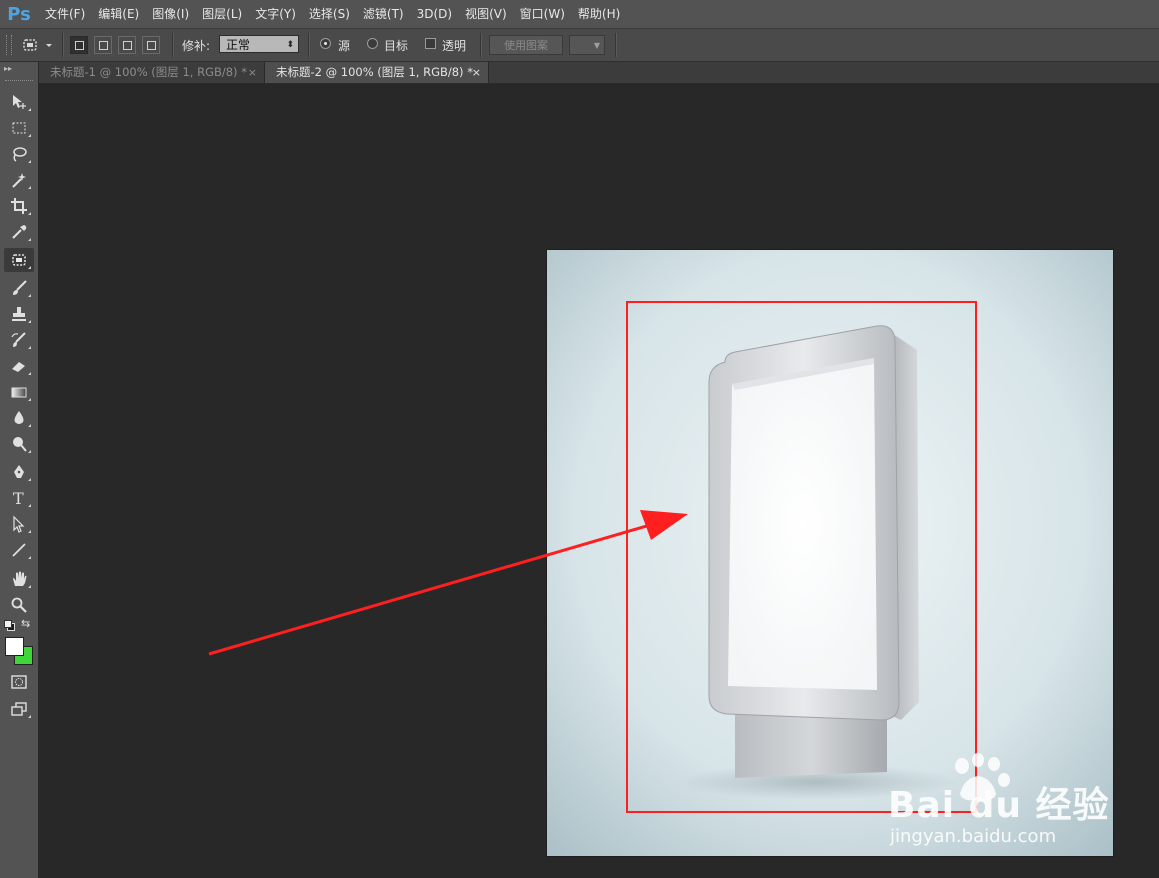 Image resolution: width=1159 pixels, height=878 pixels. Describe the element at coordinates (973, 836) in the screenshot. I see `watermark-url: jingyan.baidu.com` at that location.